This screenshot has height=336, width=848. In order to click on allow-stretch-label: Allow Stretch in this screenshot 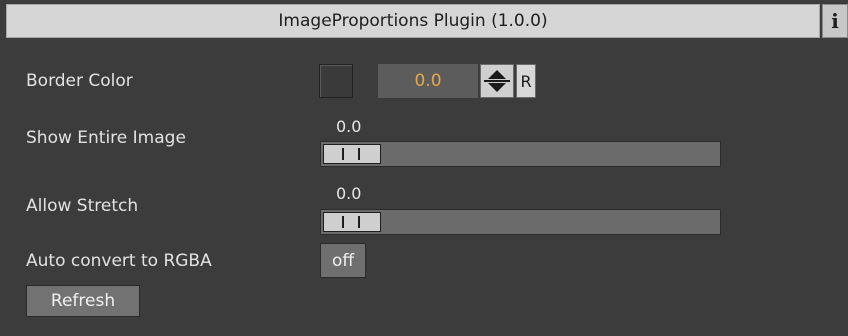, I will do `click(82, 206)`.